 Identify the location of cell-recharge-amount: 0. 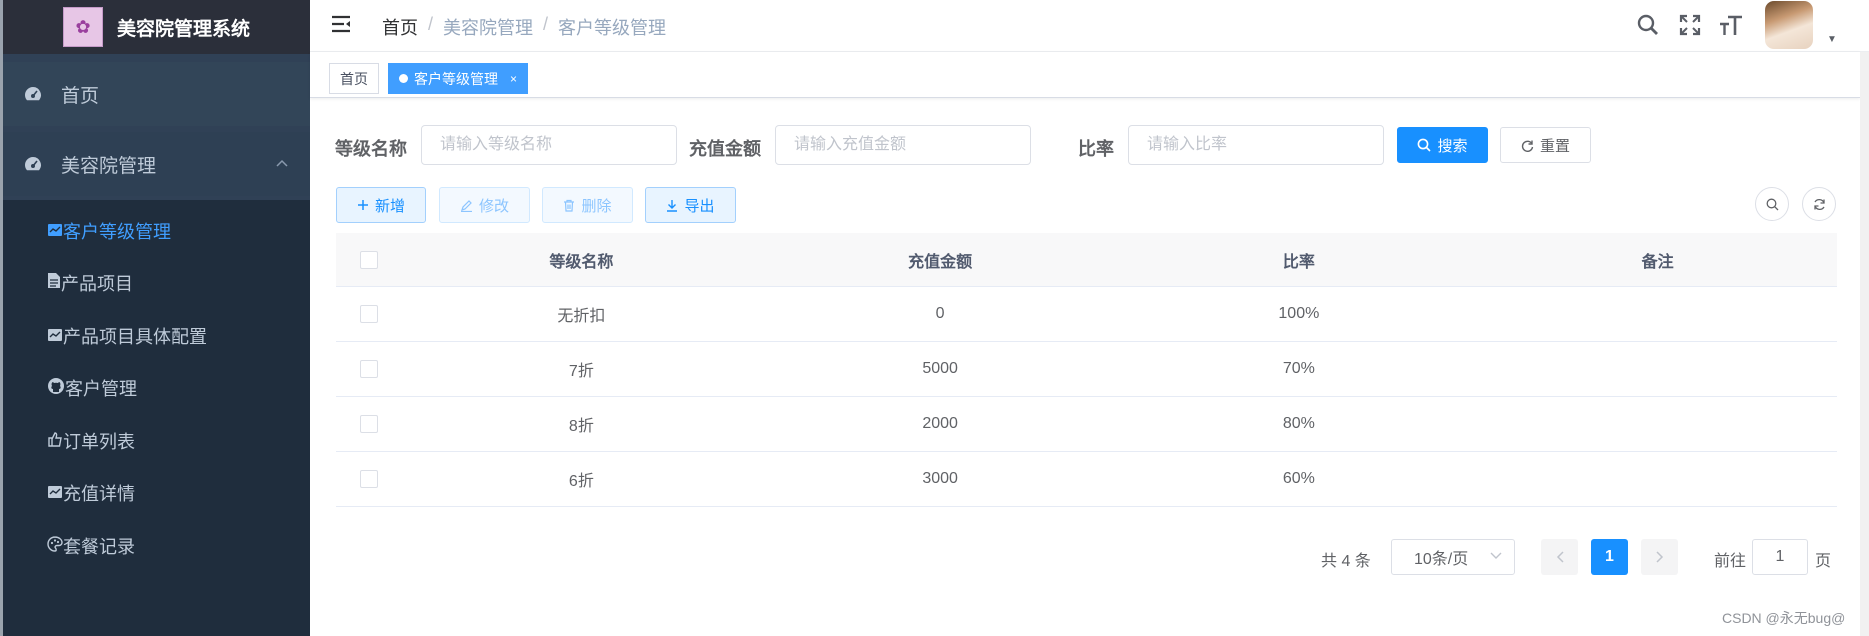
(940, 313).